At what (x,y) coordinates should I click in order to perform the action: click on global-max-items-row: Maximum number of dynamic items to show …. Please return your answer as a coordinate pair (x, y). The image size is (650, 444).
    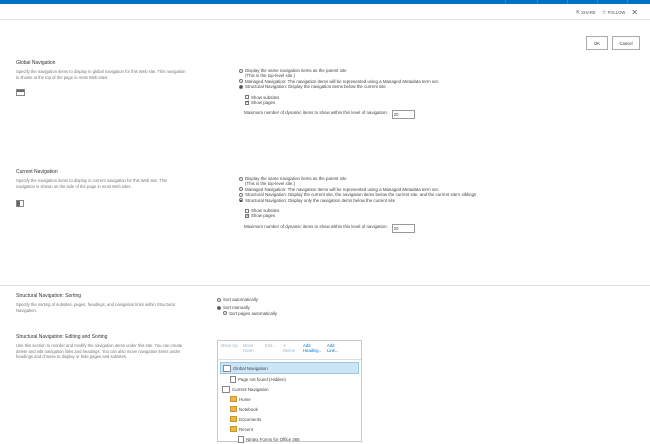
    Looking at the image, I should click on (339, 115).